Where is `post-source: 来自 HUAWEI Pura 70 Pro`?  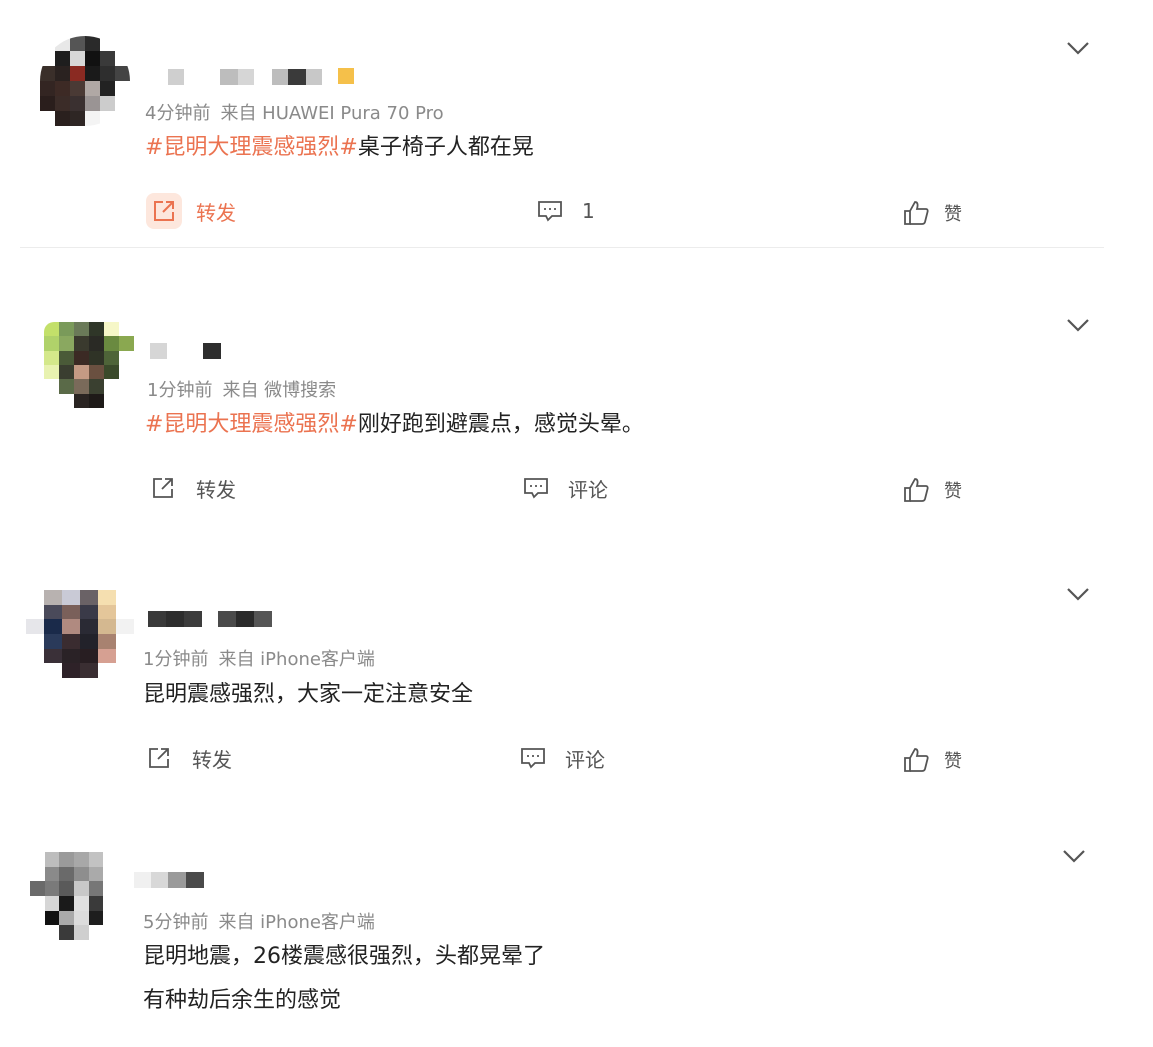
post-source: 来自 HUAWEI Pura 70 Pro is located at coordinates (332, 113).